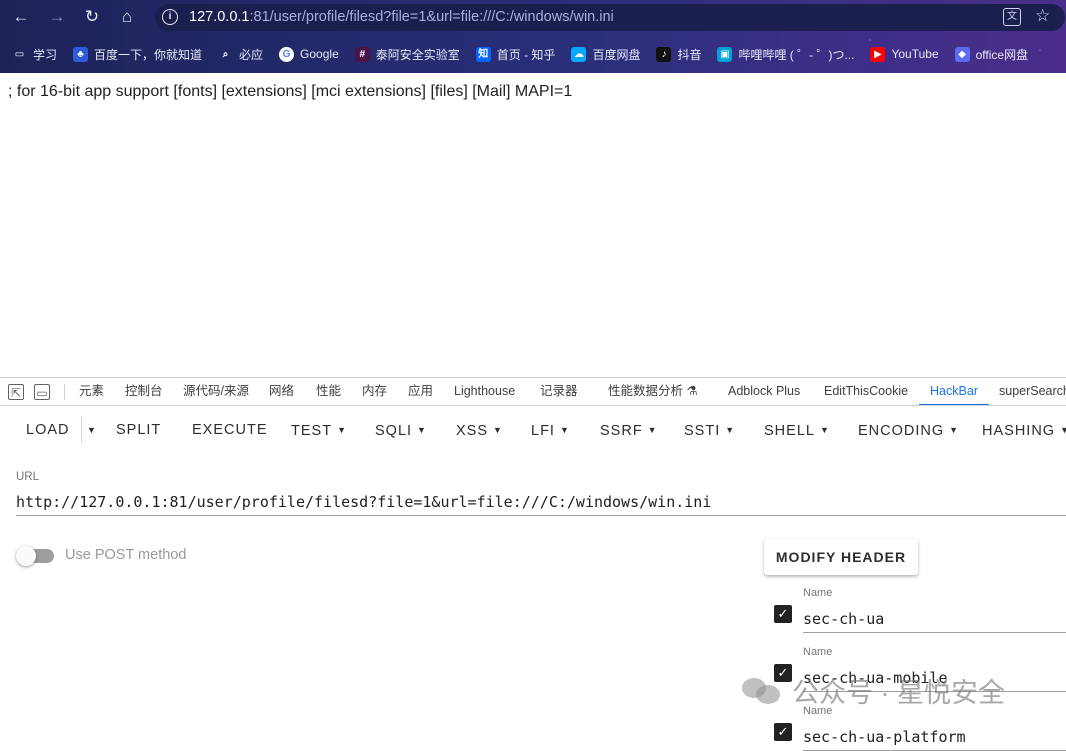 The width and height of the screenshot is (1066, 751). Describe the element at coordinates (126, 555) in the screenshot. I see `post-method-label: Use POST method` at that location.